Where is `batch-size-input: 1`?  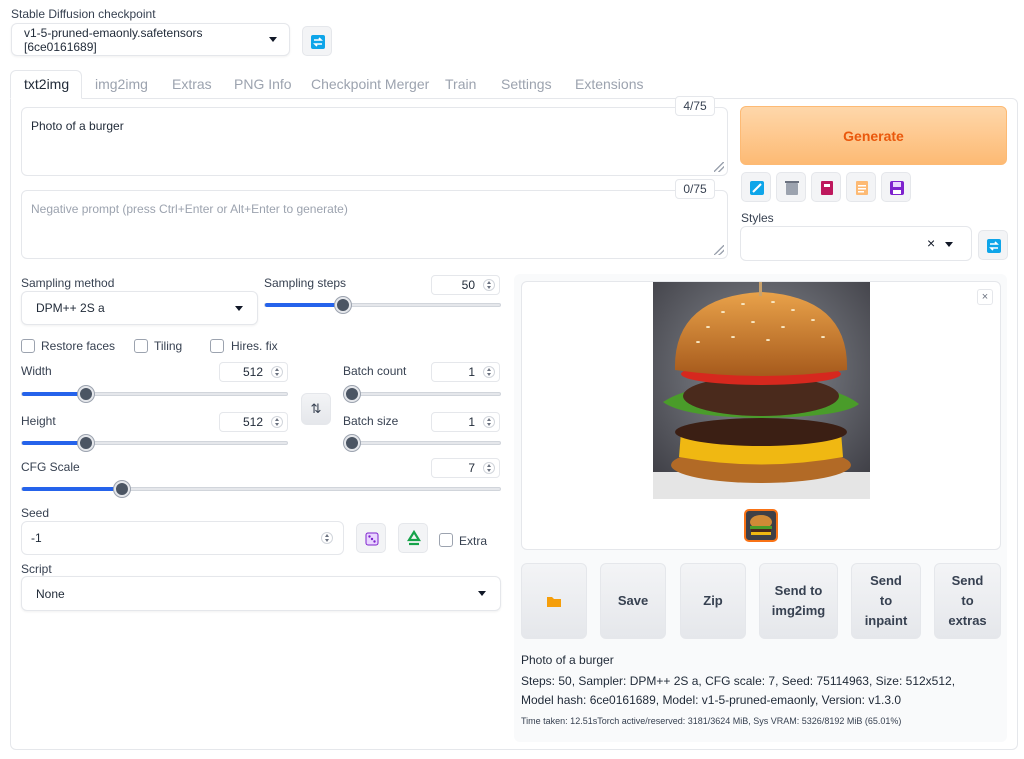
batch-size-input: 1 is located at coordinates (465, 422).